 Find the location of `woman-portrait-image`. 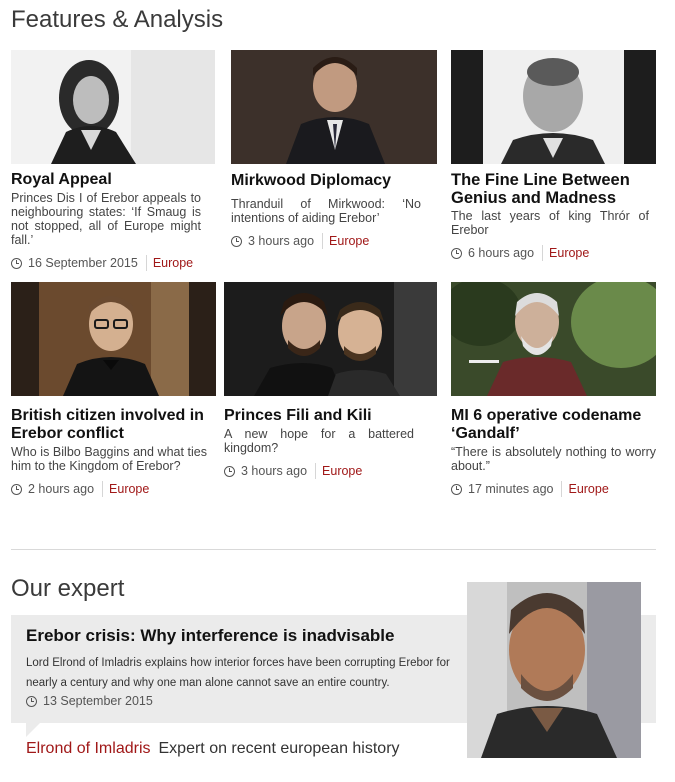

woman-portrait-image is located at coordinates (113, 107).